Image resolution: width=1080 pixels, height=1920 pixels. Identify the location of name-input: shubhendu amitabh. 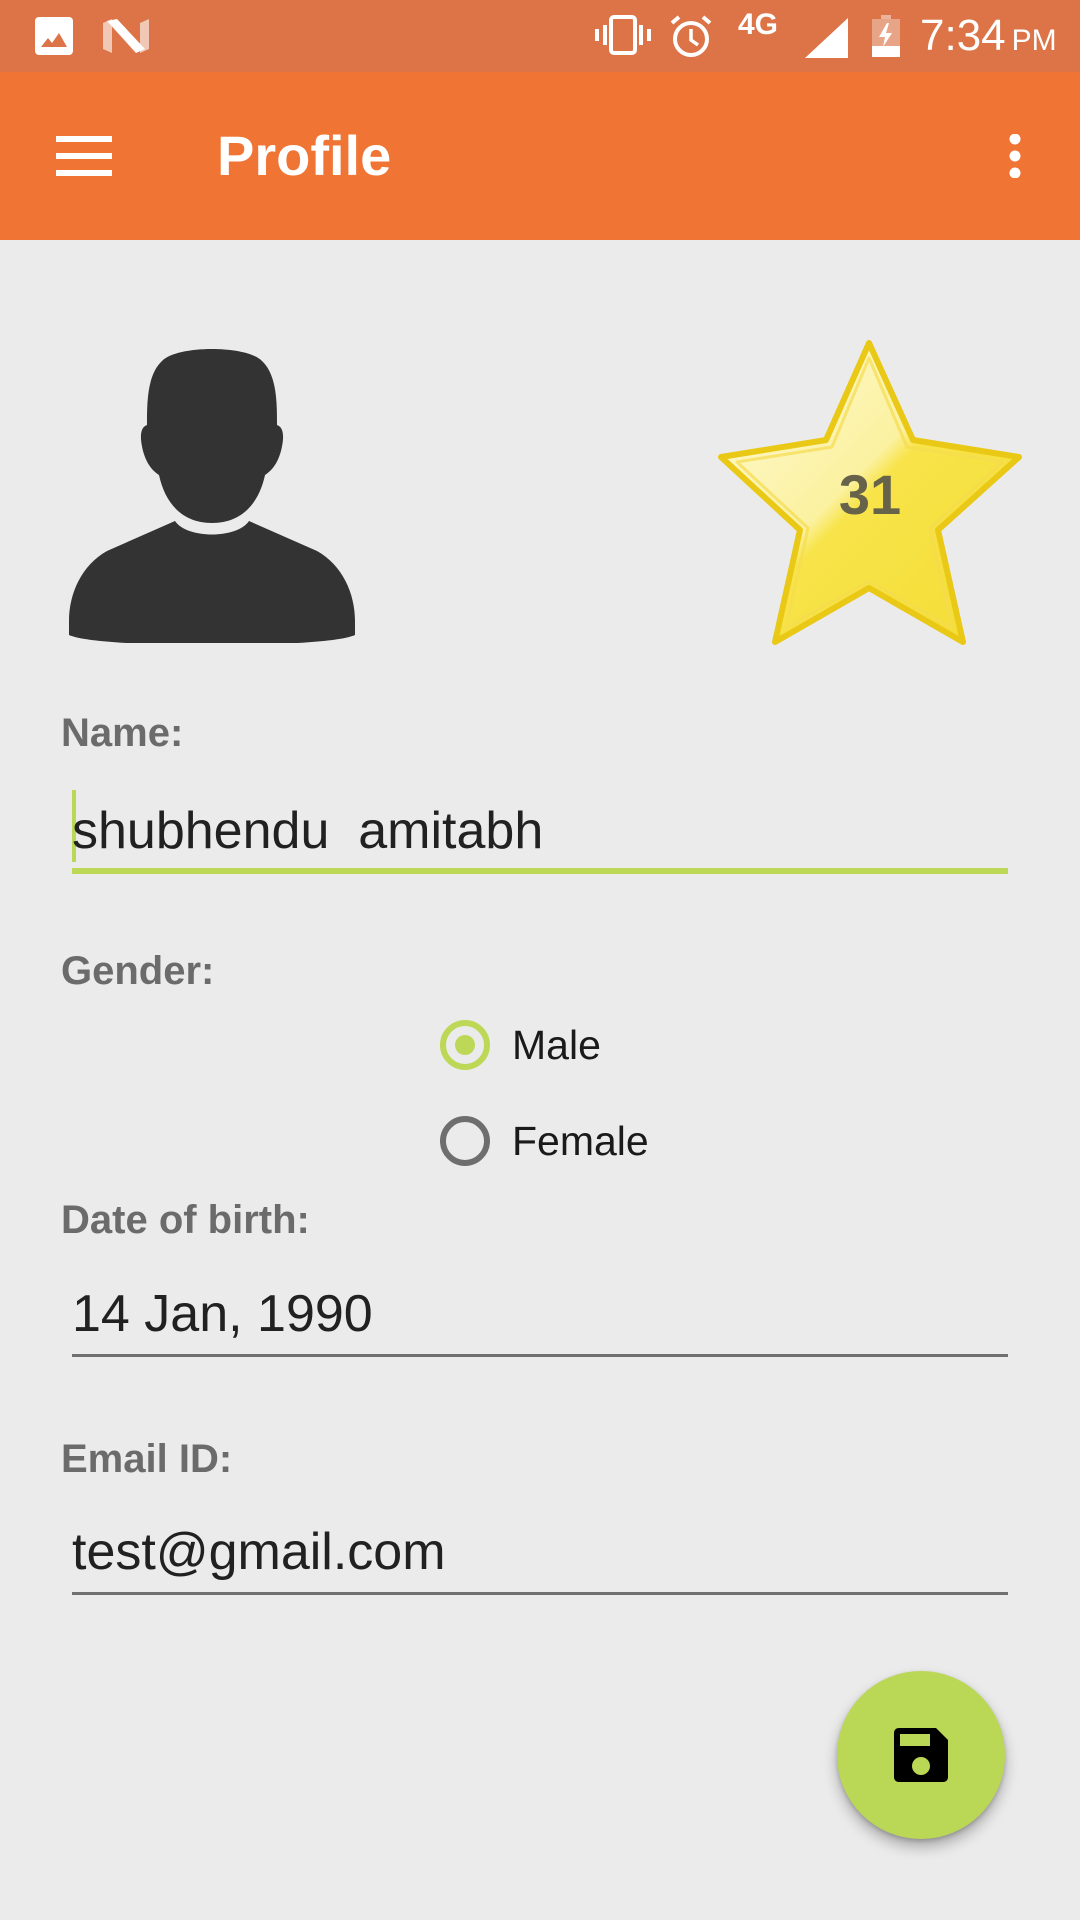
(540, 833).